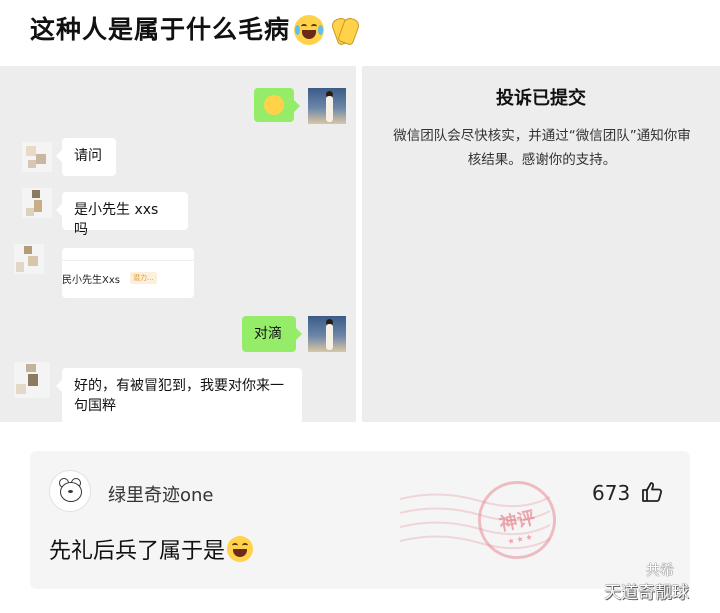 This screenshot has height=613, width=720. What do you see at coordinates (542, 148) in the screenshot?
I see `complaint-body: 微信团队会尽快核实，并通过“微信团队”通知你审核结果。感谢你的支持。` at bounding box center [542, 148].